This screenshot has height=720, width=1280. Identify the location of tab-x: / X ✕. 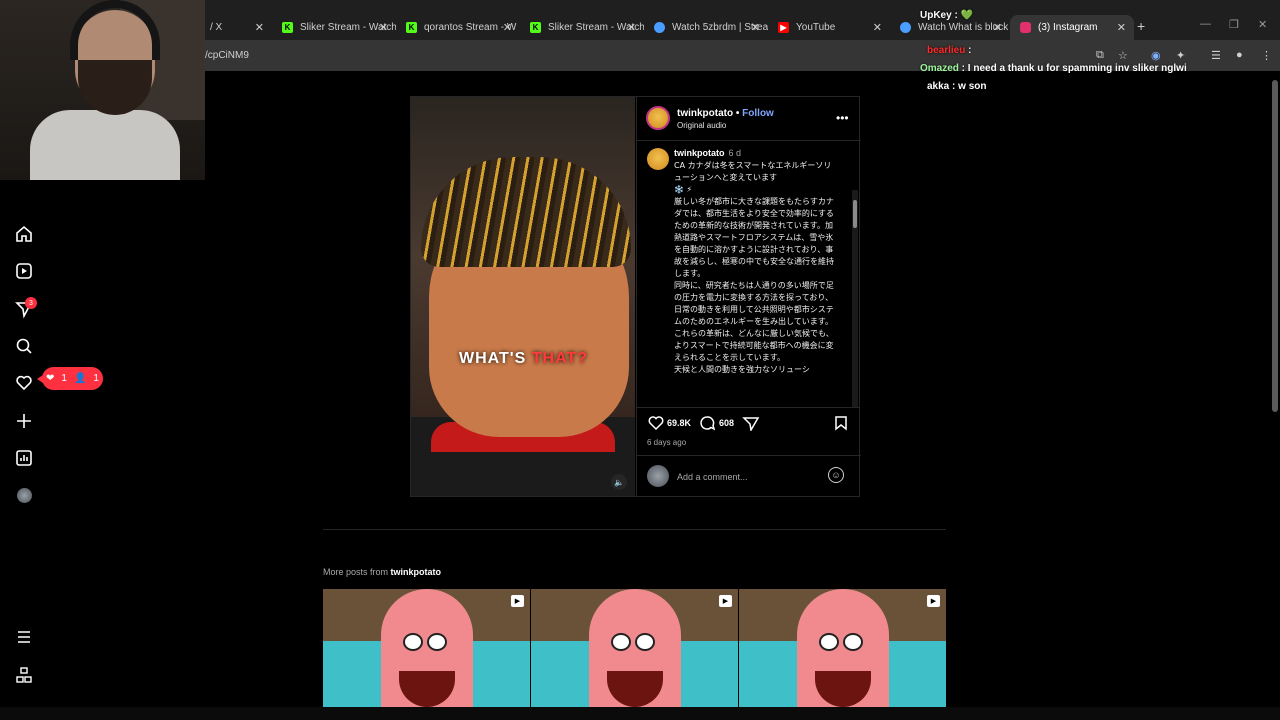
(236, 27).